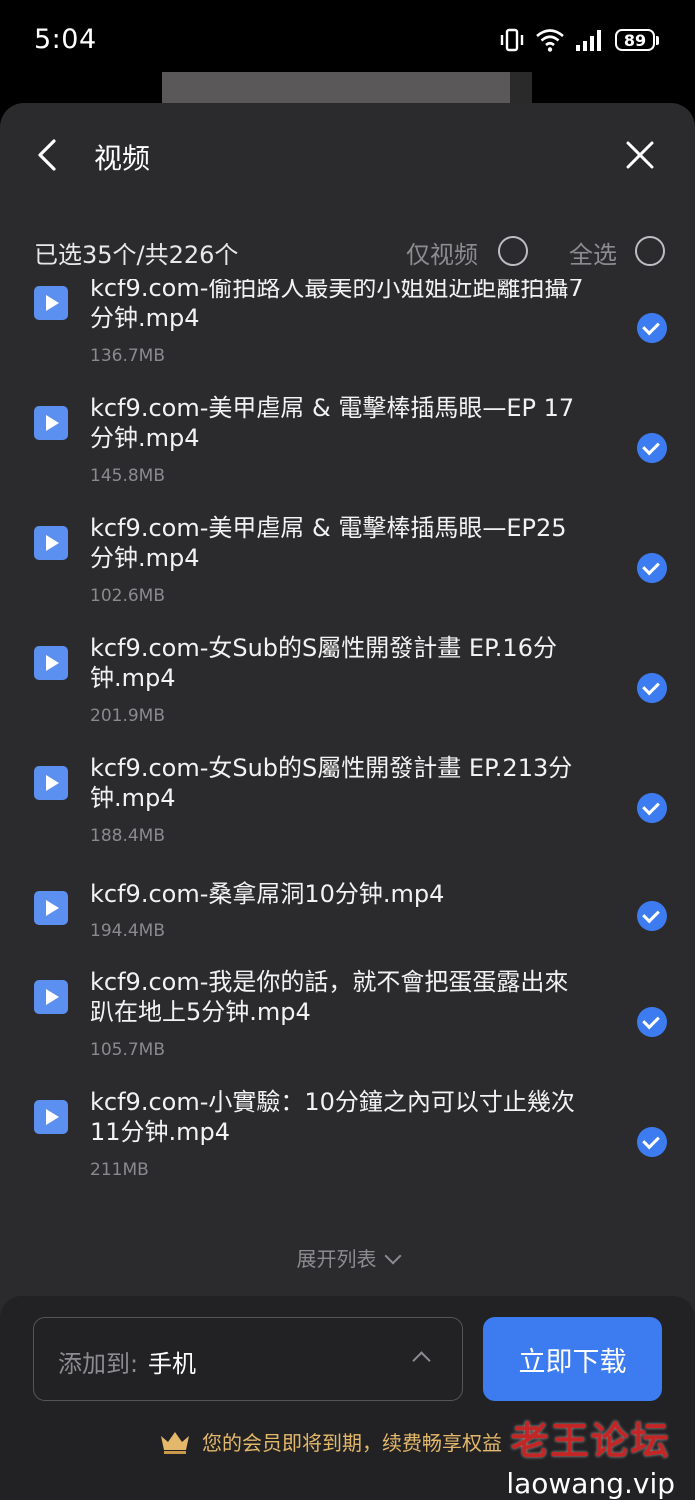 The image size is (695, 1500). I want to click on file-size: 188.4MB, so click(127, 836).